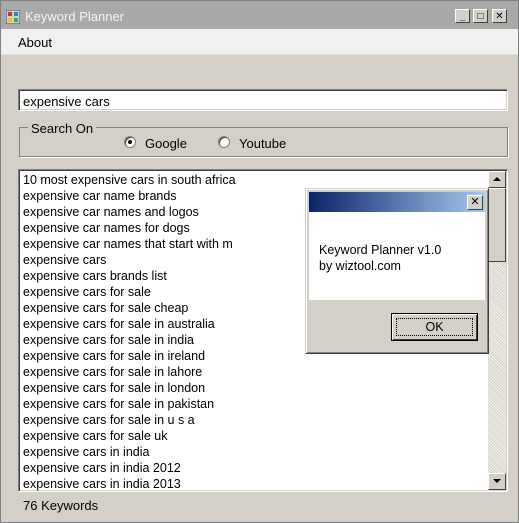 The width and height of the screenshot is (519, 523). Describe the element at coordinates (224, 142) in the screenshot. I see `radio-youtube` at that location.